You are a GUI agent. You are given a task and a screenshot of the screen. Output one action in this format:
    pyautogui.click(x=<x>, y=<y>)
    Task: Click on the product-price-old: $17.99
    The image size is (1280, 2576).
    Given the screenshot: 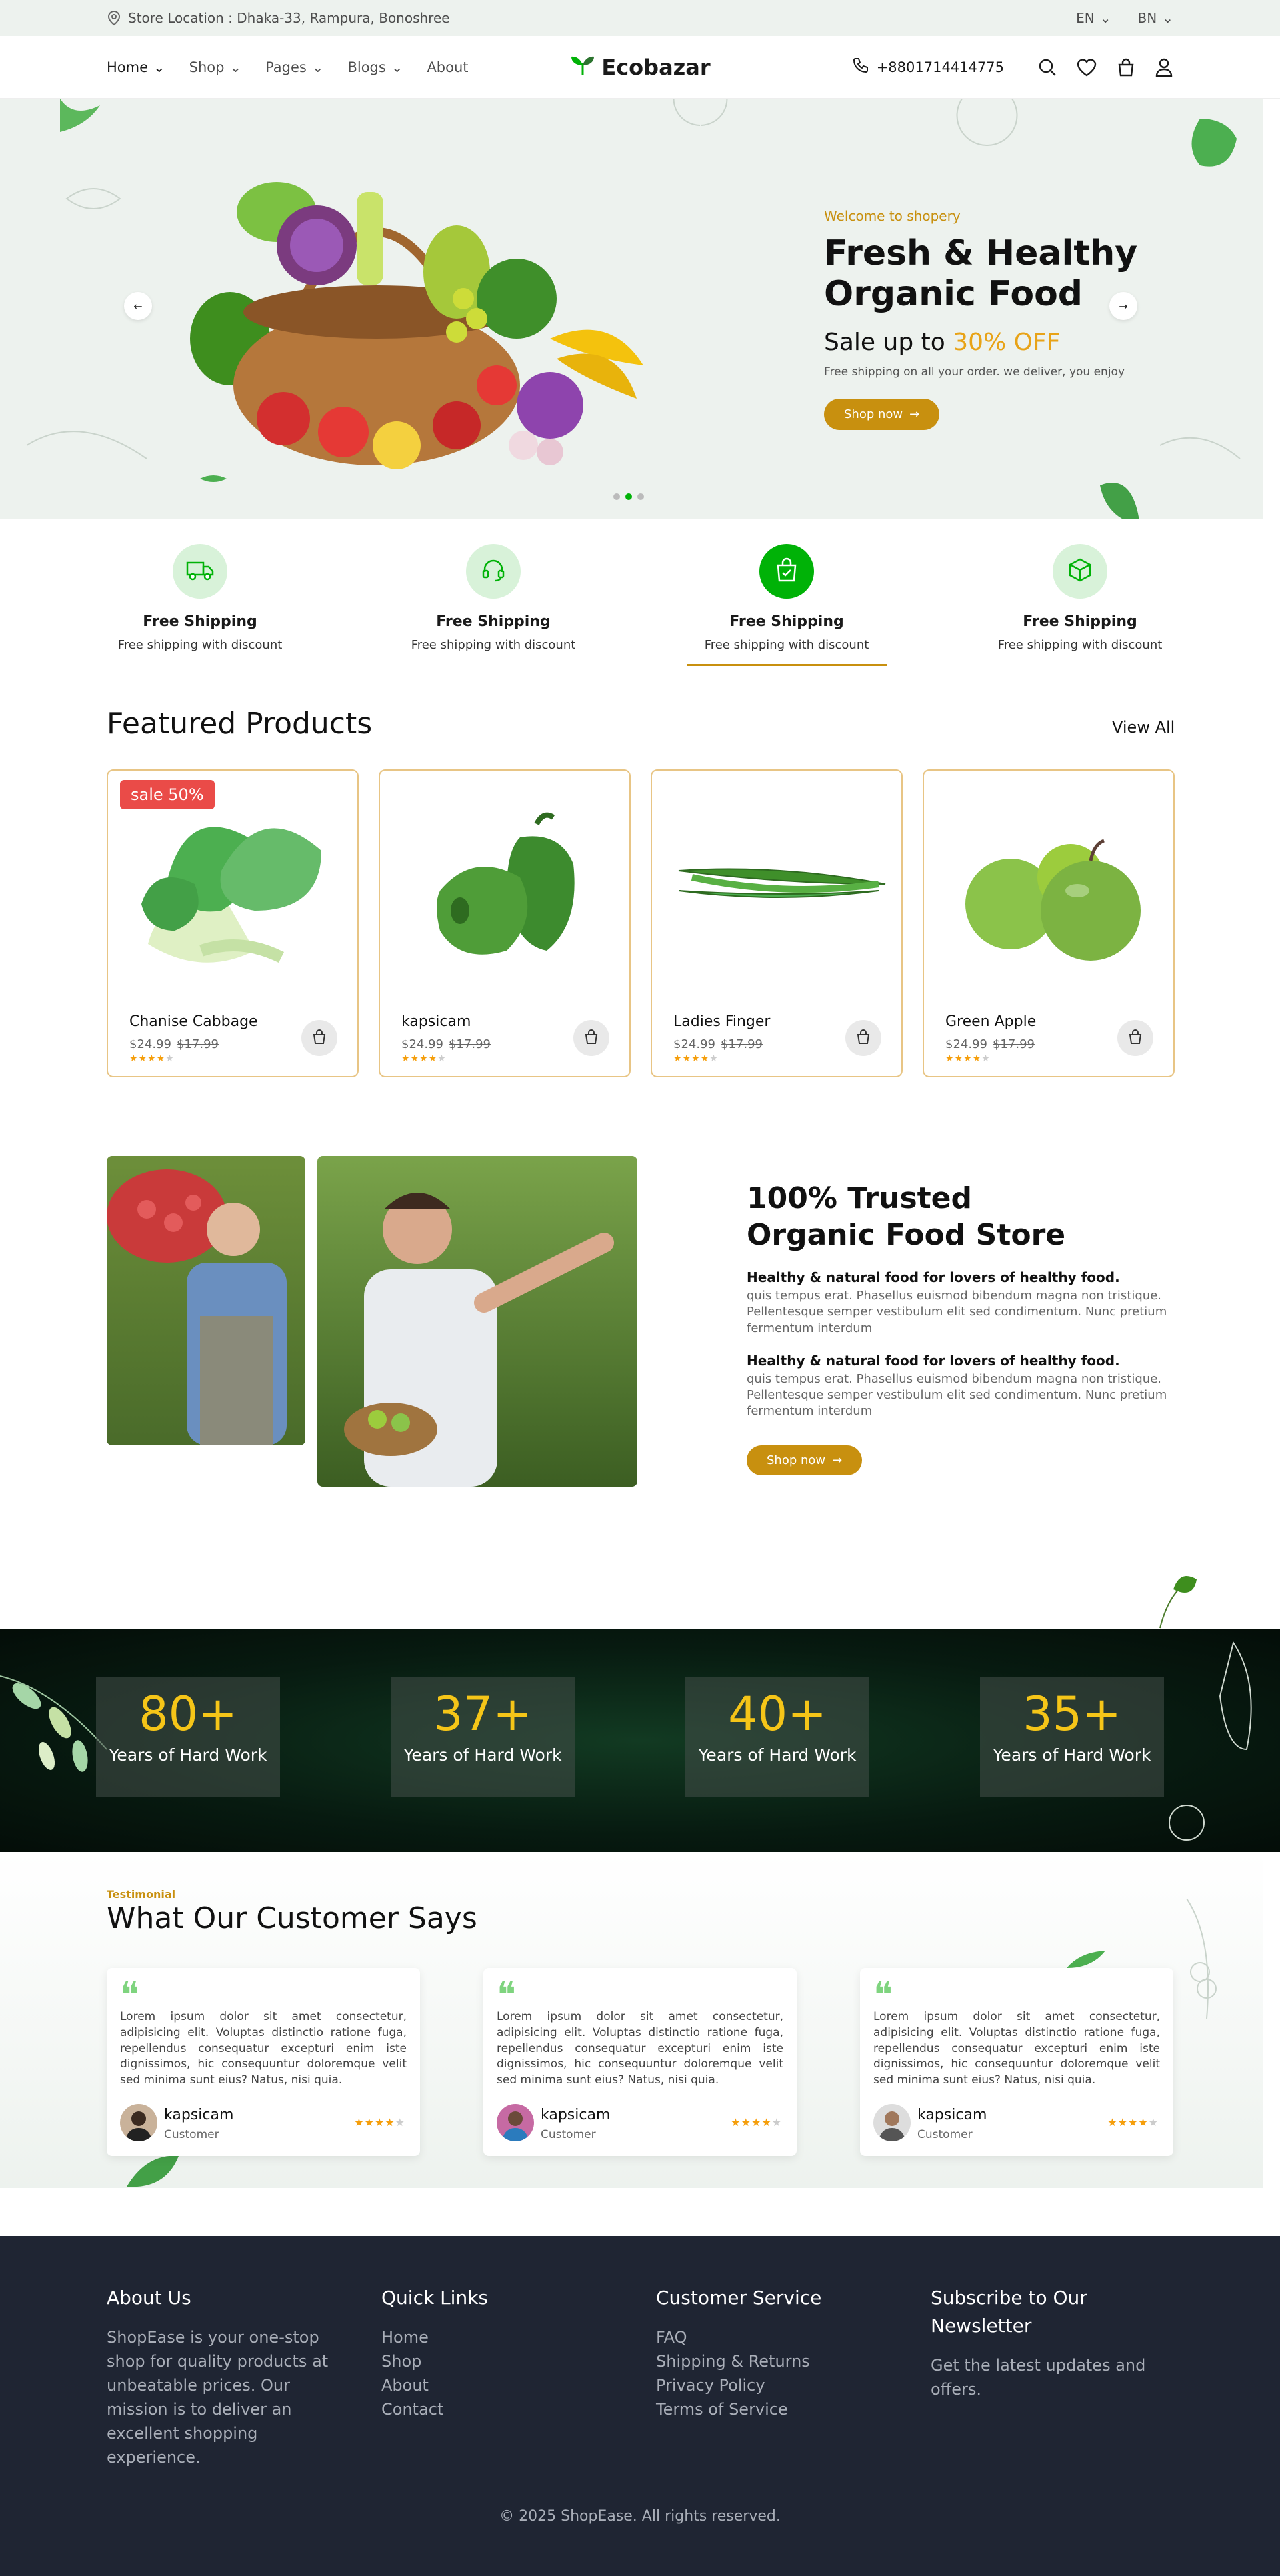 What is the action you would take?
    pyautogui.click(x=741, y=1044)
    